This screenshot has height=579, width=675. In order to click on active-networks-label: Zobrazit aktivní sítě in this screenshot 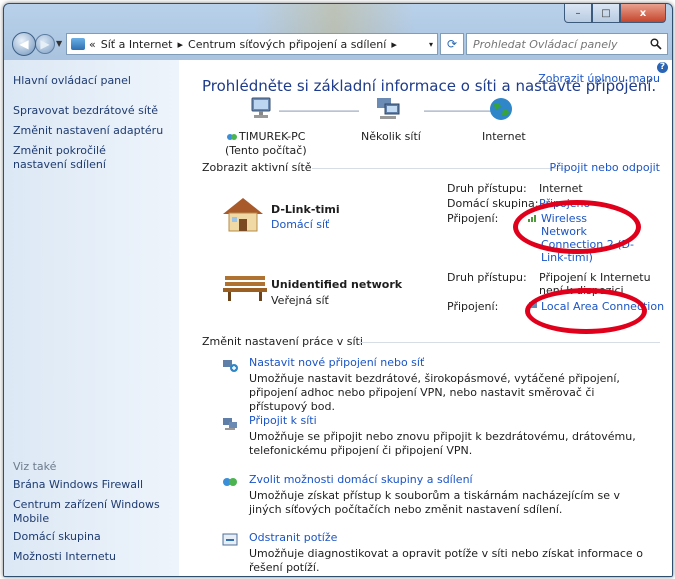, I will do `click(257, 167)`.